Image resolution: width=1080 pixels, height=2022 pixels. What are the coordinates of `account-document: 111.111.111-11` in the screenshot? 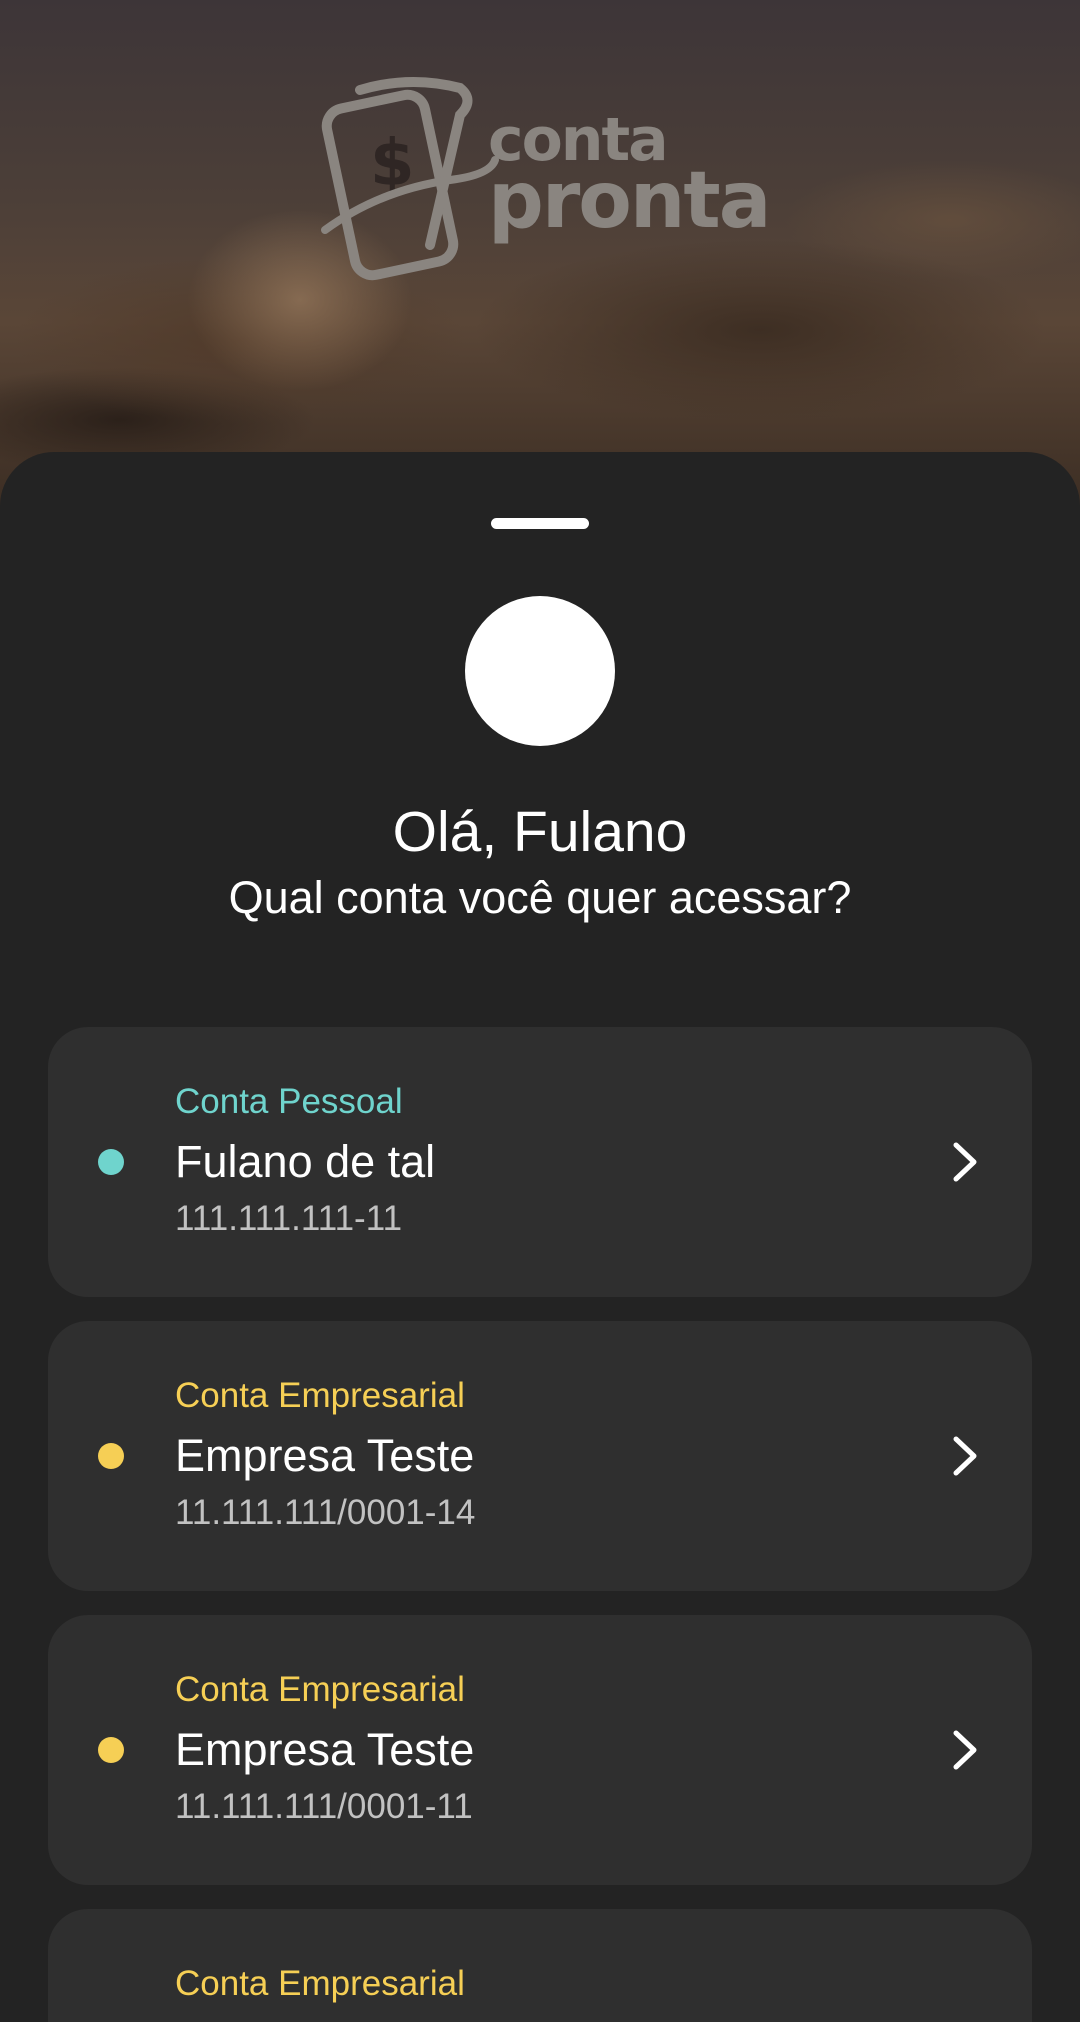 It's located at (289, 1218).